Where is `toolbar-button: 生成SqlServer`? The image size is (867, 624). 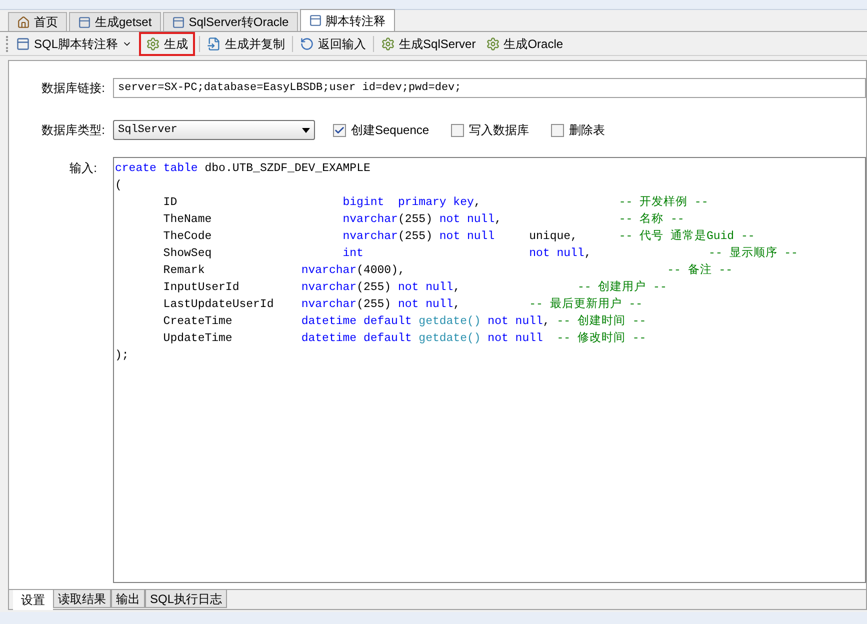 toolbar-button: 生成SqlServer is located at coordinates (428, 43).